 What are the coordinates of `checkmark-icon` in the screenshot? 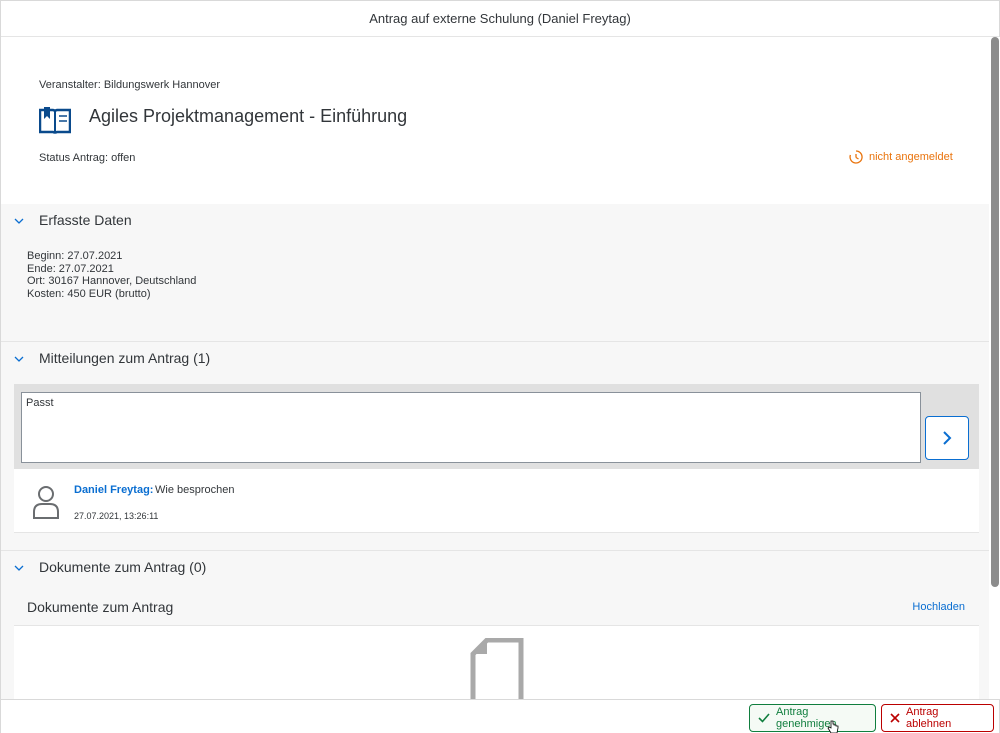 It's located at (764, 718).